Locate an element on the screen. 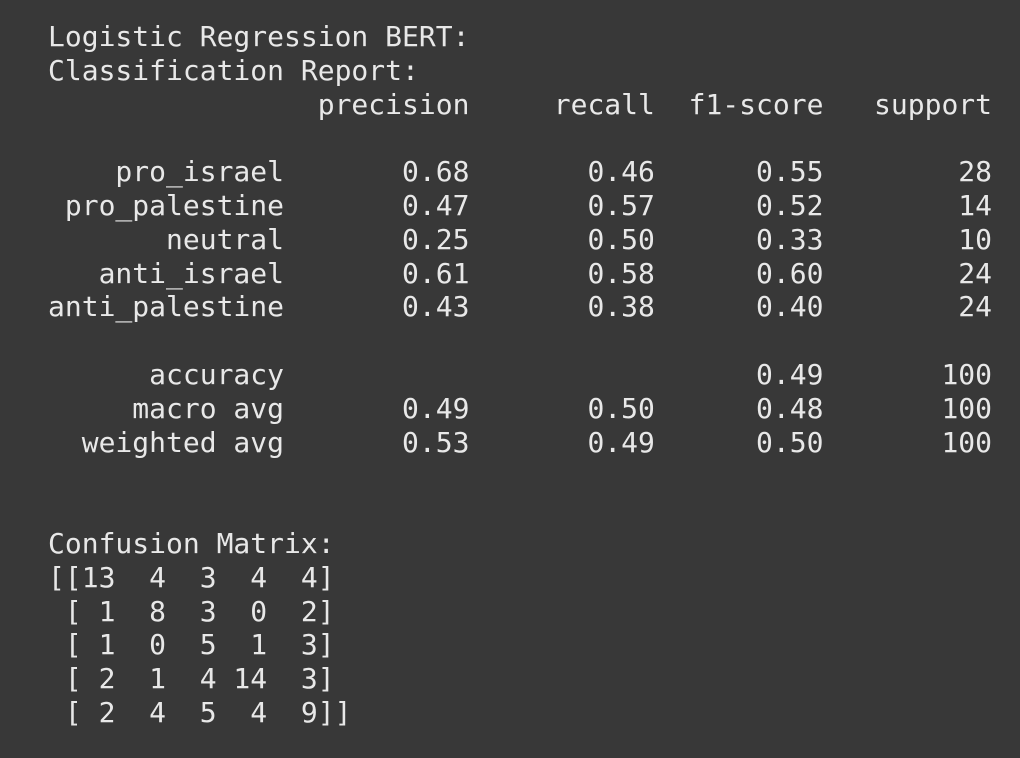 The height and width of the screenshot is (758, 1020). confusion-row: [ 2 1 4 14 3] is located at coordinates (191, 679).